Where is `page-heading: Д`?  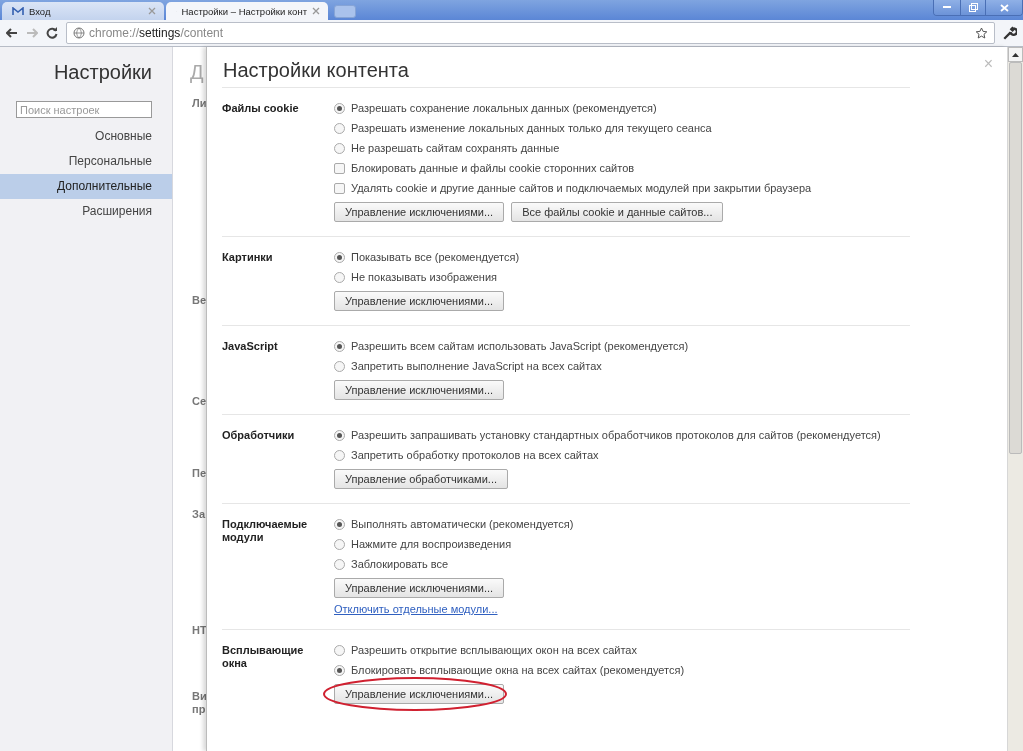 page-heading: Д is located at coordinates (197, 71).